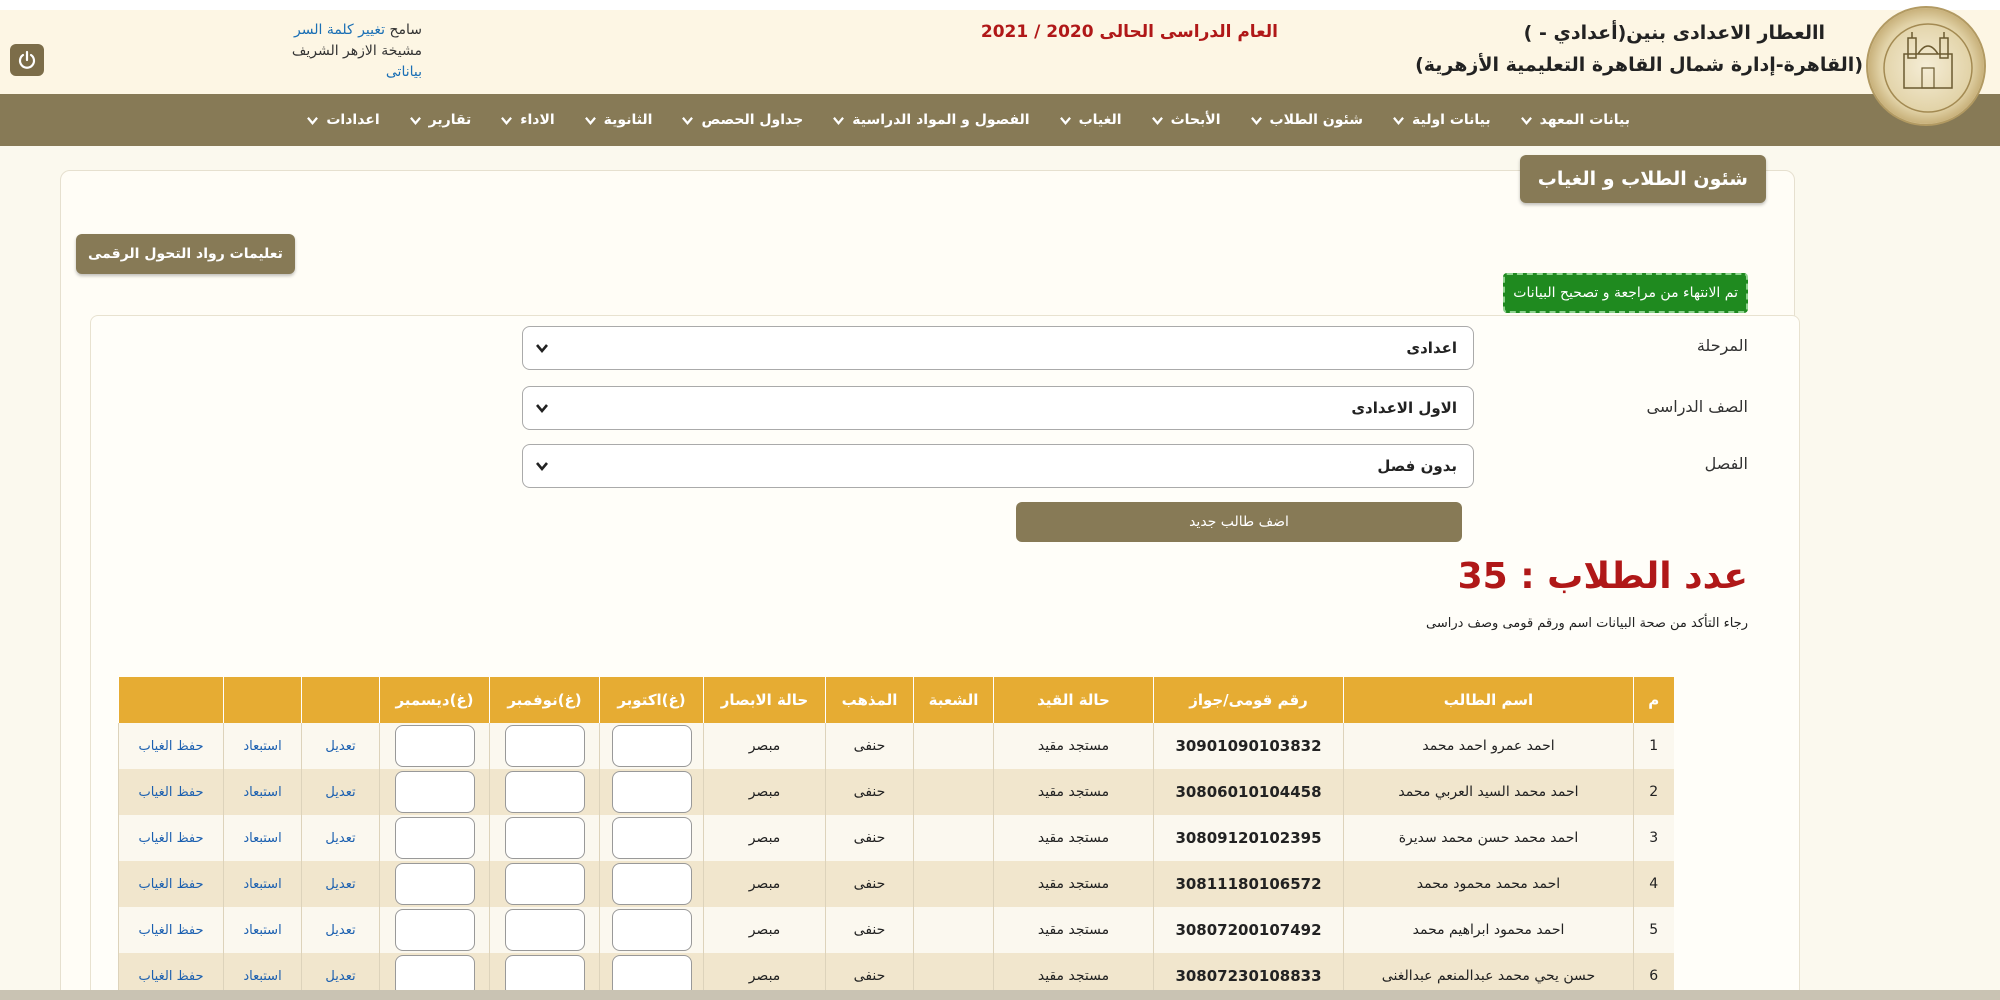 This screenshot has width=2000, height=1000. Describe the element at coordinates (1451, 120) in the screenshot. I see `nav-label: بيانات اولية` at that location.